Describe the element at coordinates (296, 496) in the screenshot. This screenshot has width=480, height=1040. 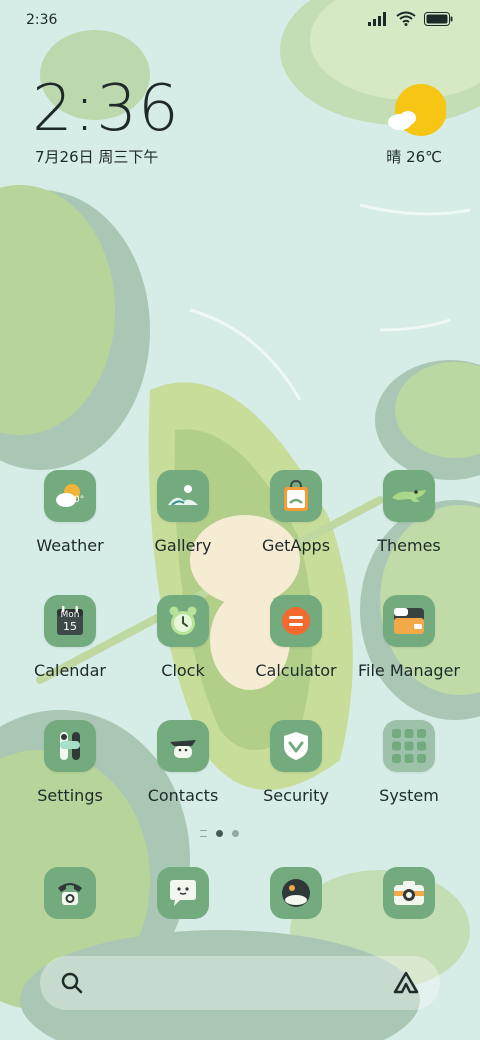
I see `getapps-icon` at that location.